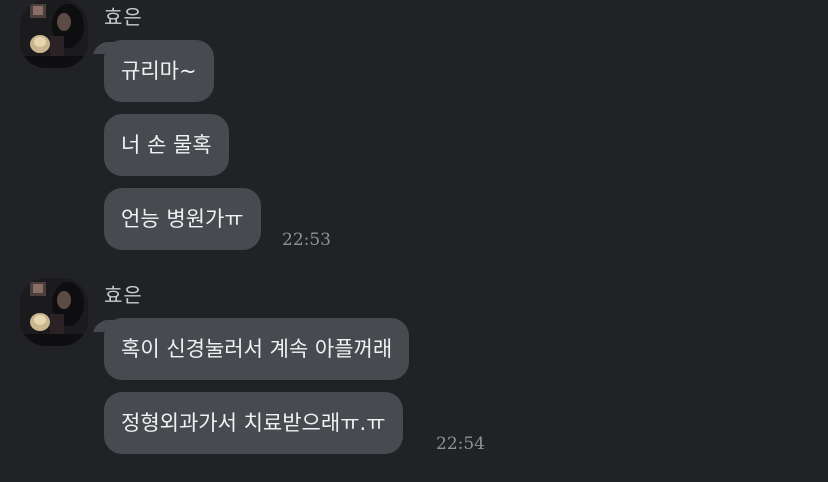  What do you see at coordinates (182, 219) in the screenshot?
I see `message-bubble: 언능 병원가ㅠ` at bounding box center [182, 219].